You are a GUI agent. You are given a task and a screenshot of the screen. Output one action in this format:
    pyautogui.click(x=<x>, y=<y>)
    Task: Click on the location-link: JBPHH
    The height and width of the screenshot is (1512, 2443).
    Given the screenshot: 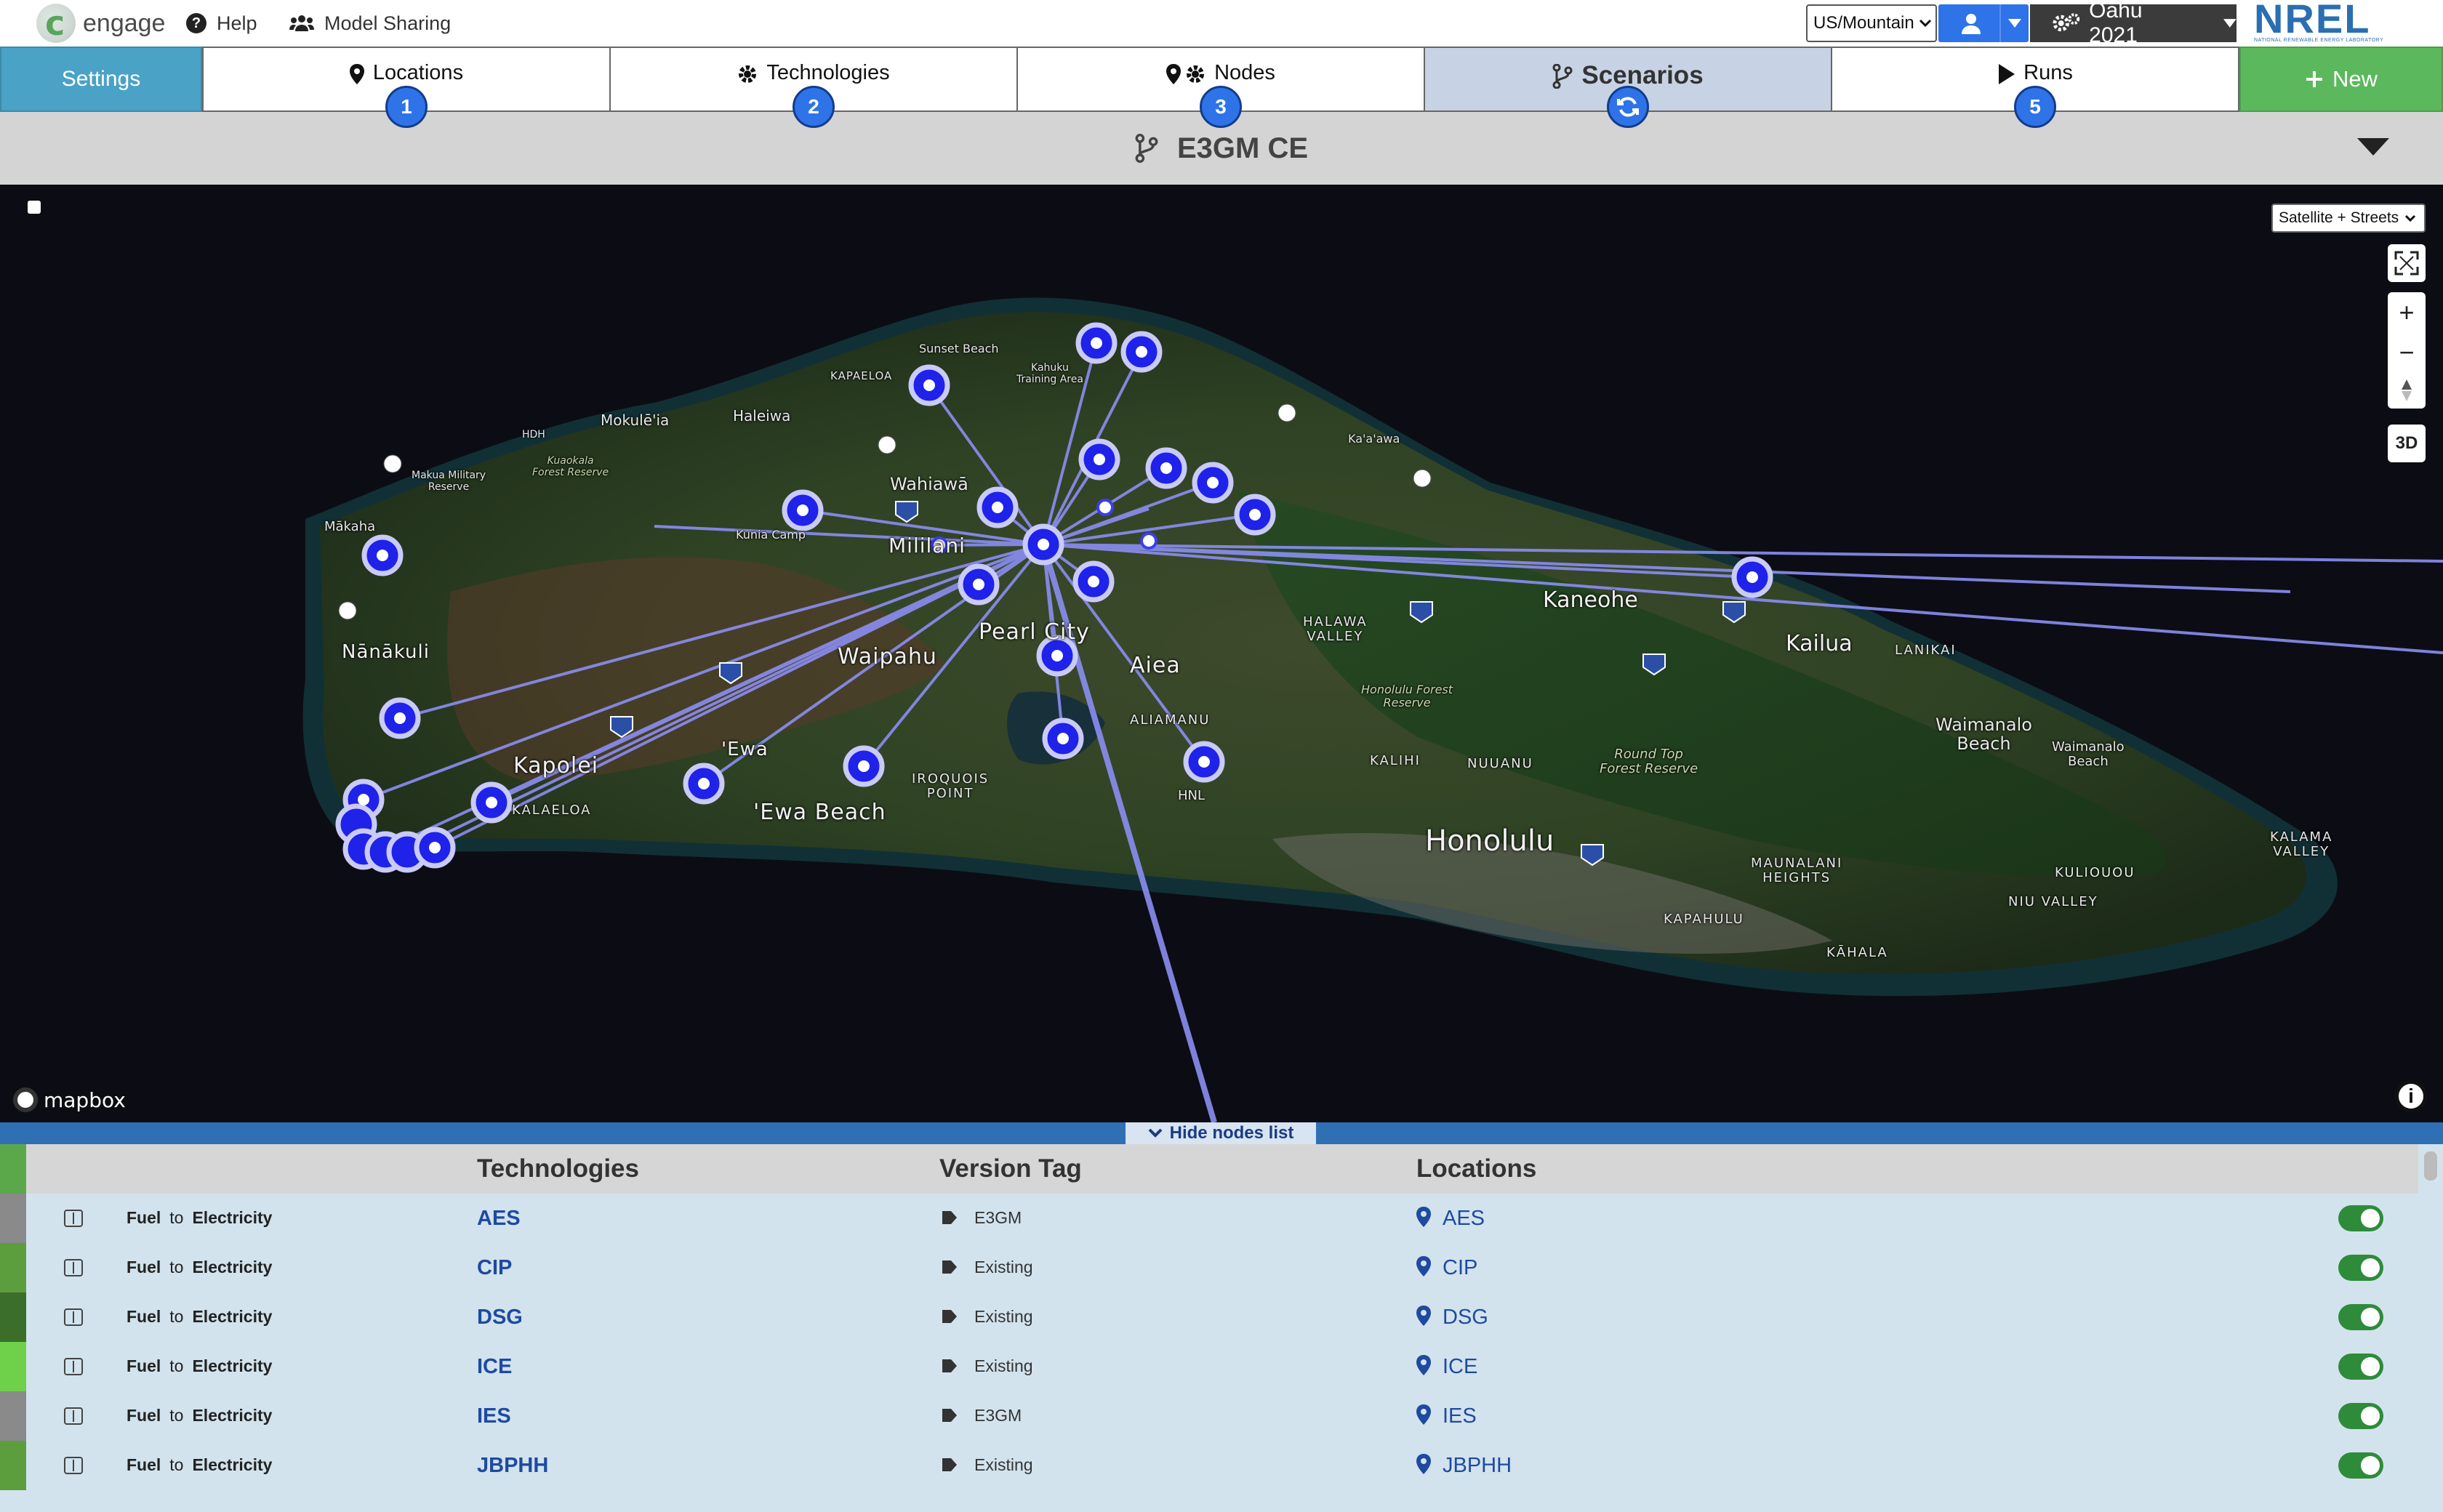 What is the action you would take?
    pyautogui.click(x=1477, y=1466)
    